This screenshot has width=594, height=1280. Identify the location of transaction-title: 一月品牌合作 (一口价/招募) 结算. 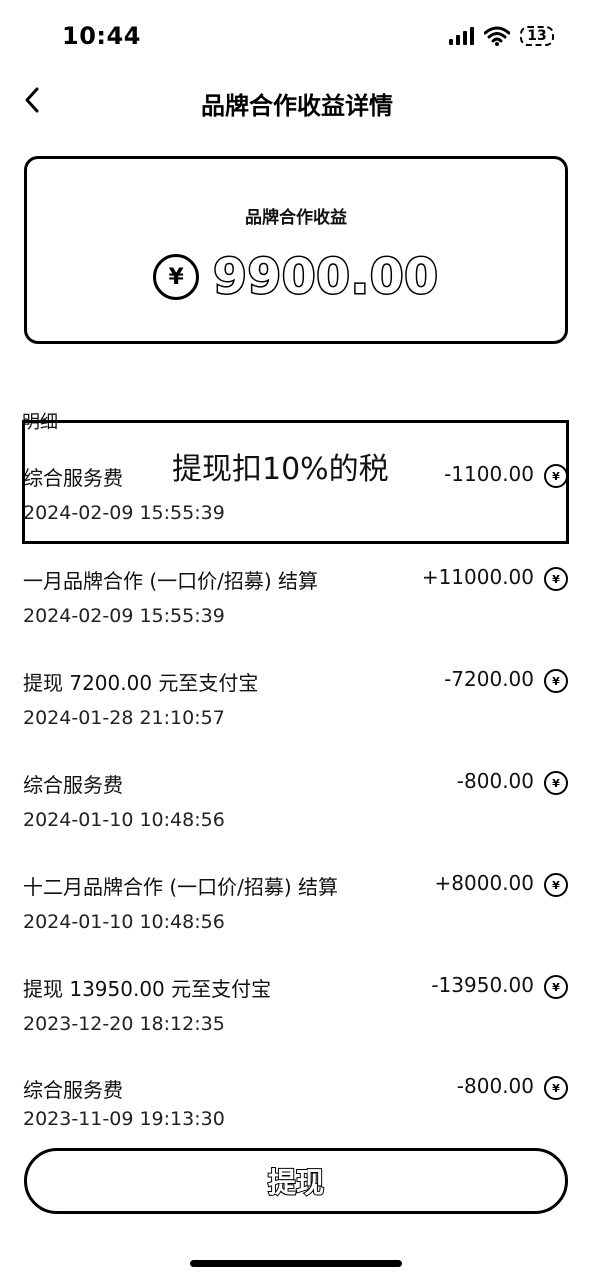
(171, 581).